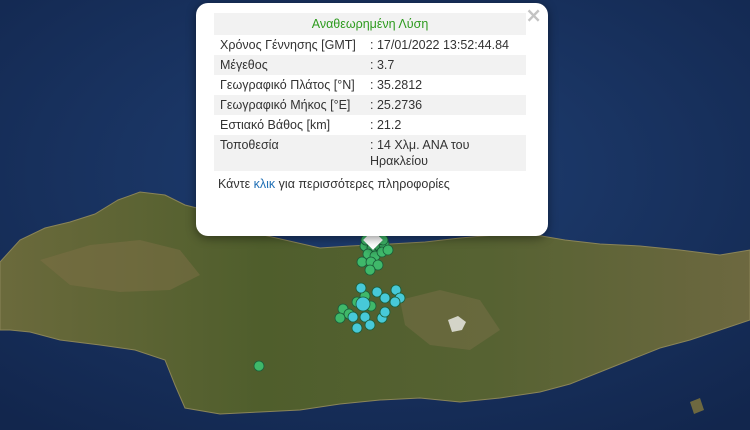 Image resolution: width=750 pixels, height=430 pixels. Describe the element at coordinates (289, 153) in the screenshot. I see `row-label: Τοποθεσία` at that location.